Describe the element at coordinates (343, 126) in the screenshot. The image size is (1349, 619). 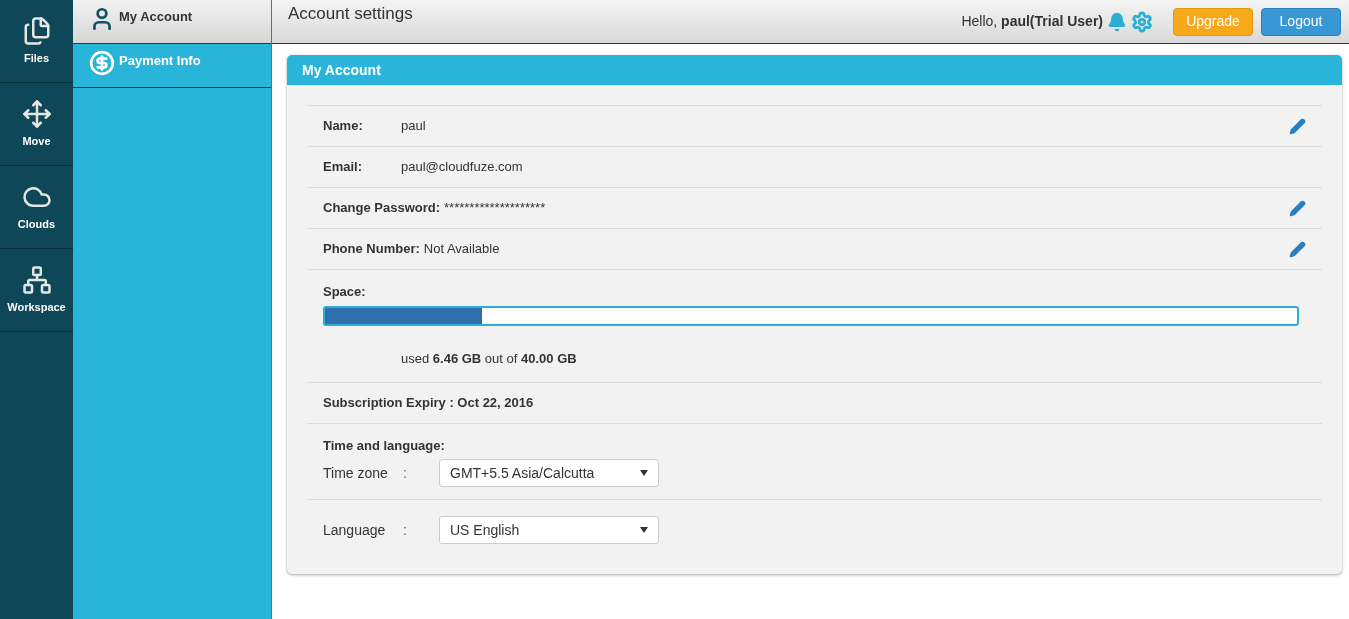
I see `field-label: Name:` at that location.